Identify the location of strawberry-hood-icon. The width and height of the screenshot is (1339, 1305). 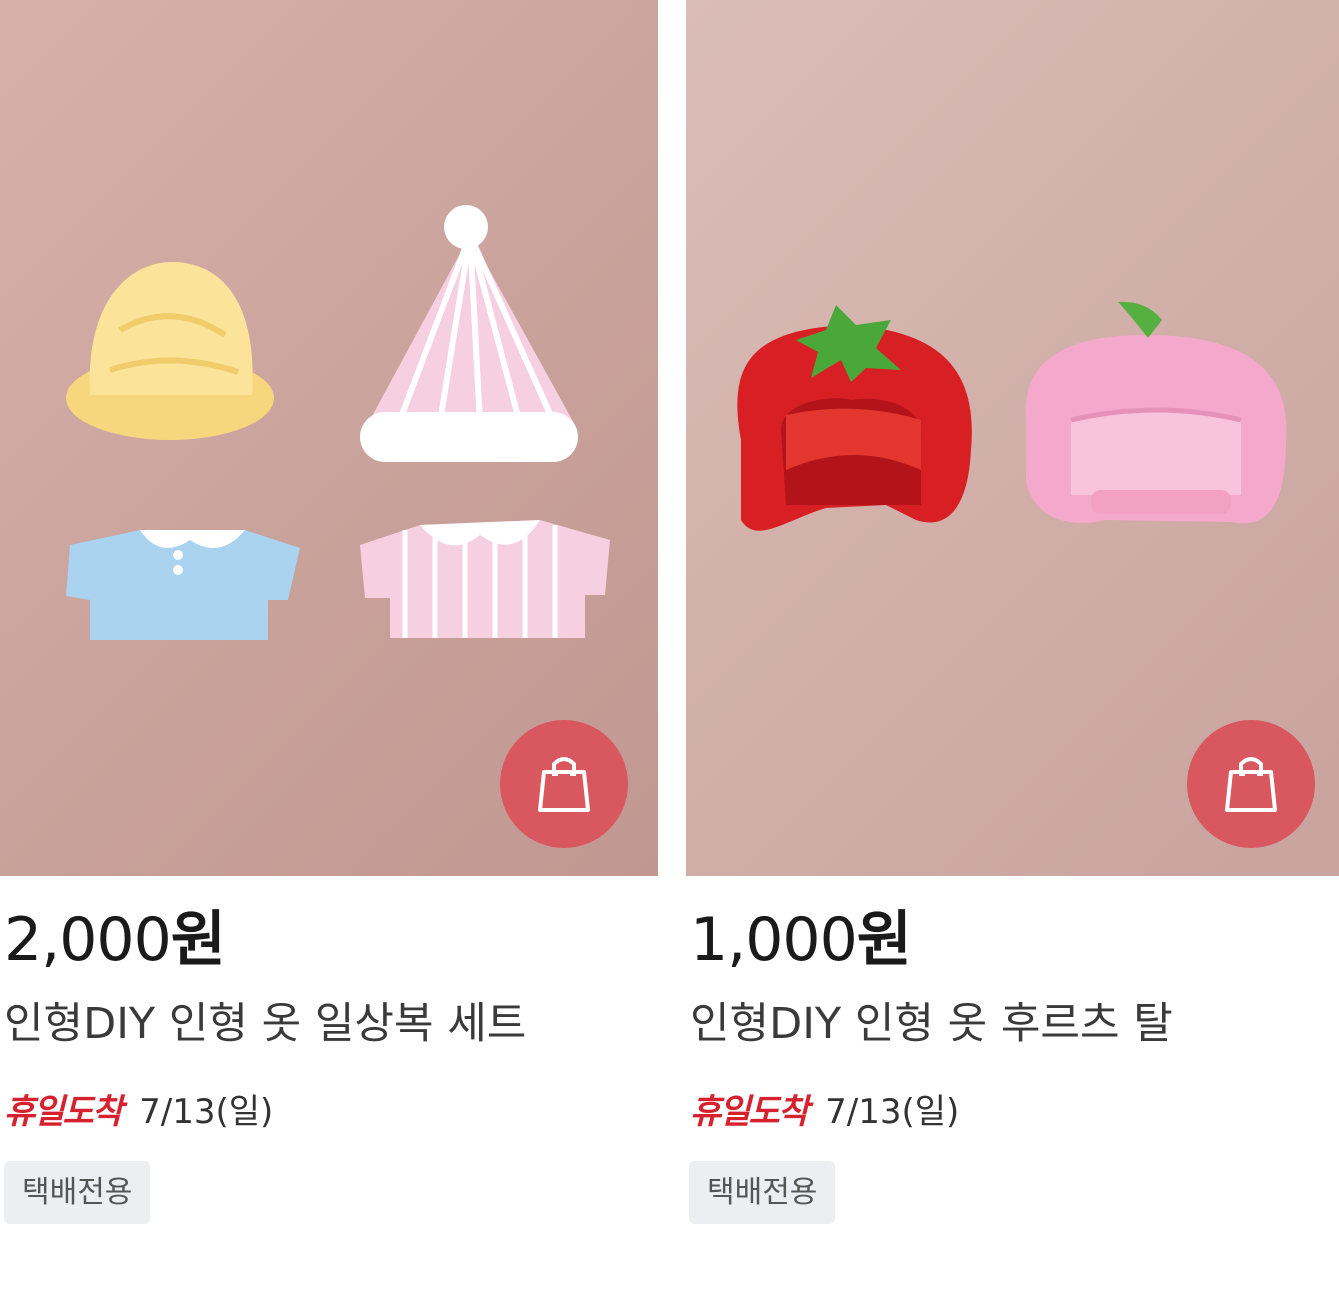
(854, 418).